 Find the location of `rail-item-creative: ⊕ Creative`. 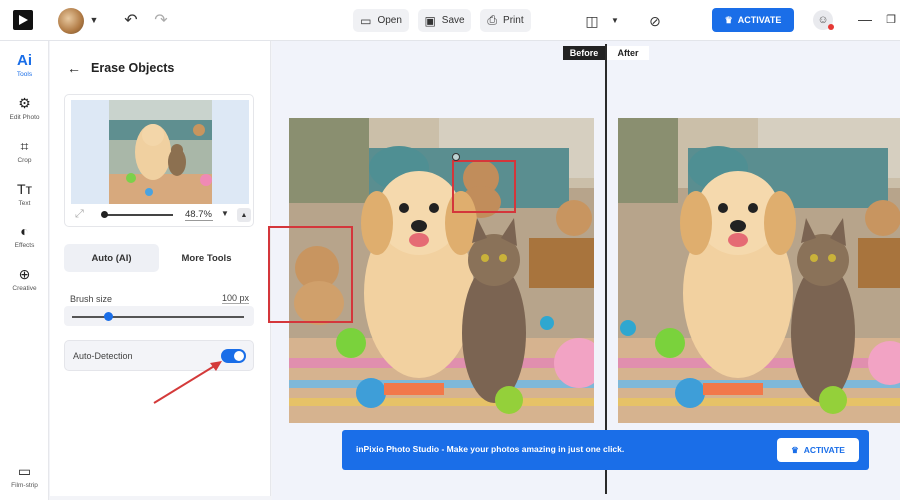

rail-item-creative: ⊕ Creative is located at coordinates (24, 279).